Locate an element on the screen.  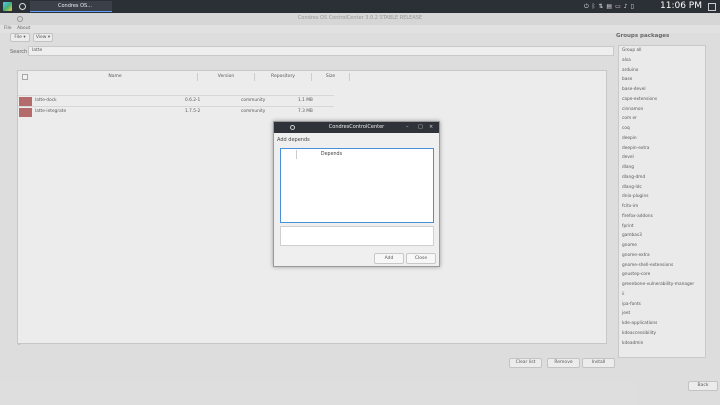
maximize-icon: □ is located at coordinates (420, 127).